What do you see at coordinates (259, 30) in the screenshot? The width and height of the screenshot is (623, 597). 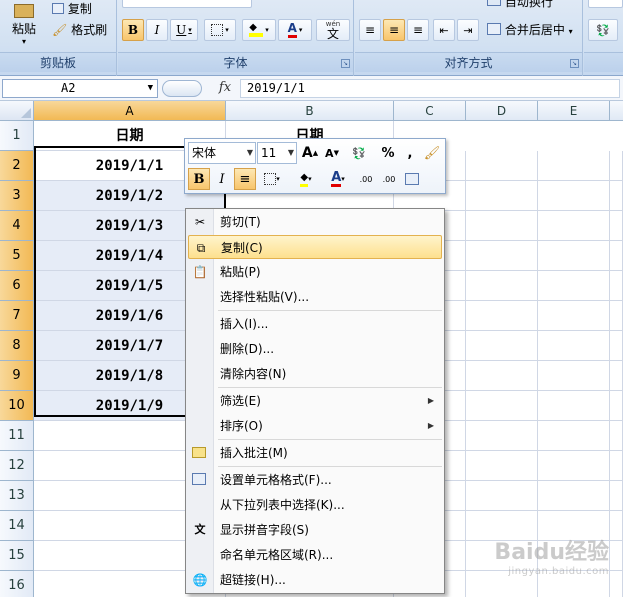 I see `fill-color-button: ◆ ▾` at bounding box center [259, 30].